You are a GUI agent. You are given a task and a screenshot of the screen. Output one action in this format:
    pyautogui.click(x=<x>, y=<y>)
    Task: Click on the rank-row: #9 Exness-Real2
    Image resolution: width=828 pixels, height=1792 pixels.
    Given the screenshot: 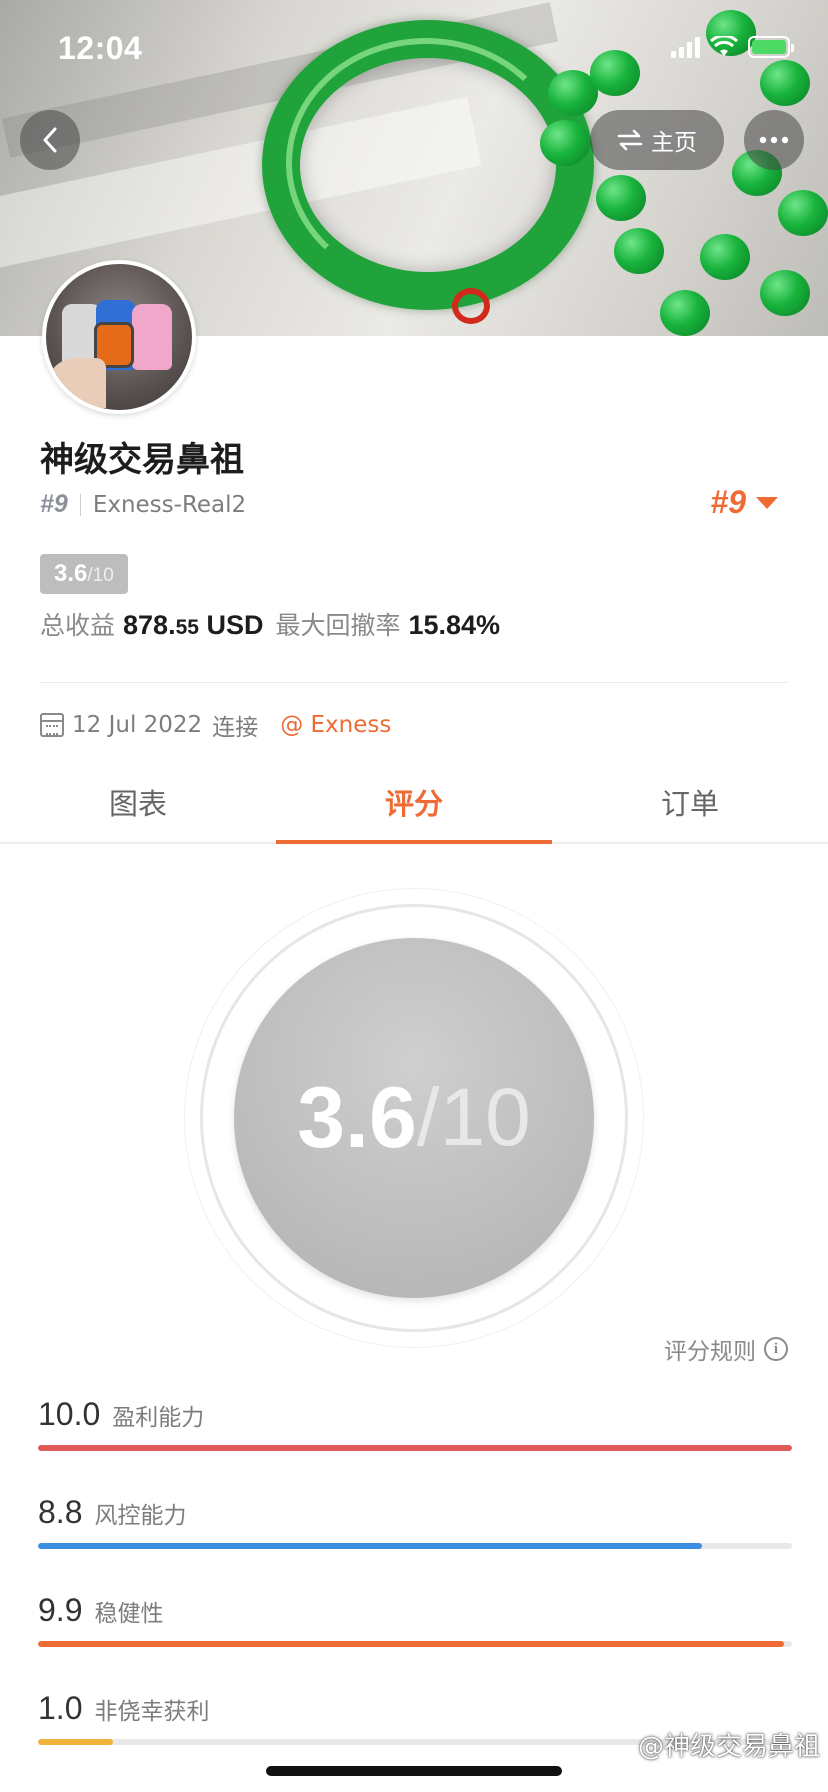 What is the action you would take?
    pyautogui.click(x=143, y=504)
    